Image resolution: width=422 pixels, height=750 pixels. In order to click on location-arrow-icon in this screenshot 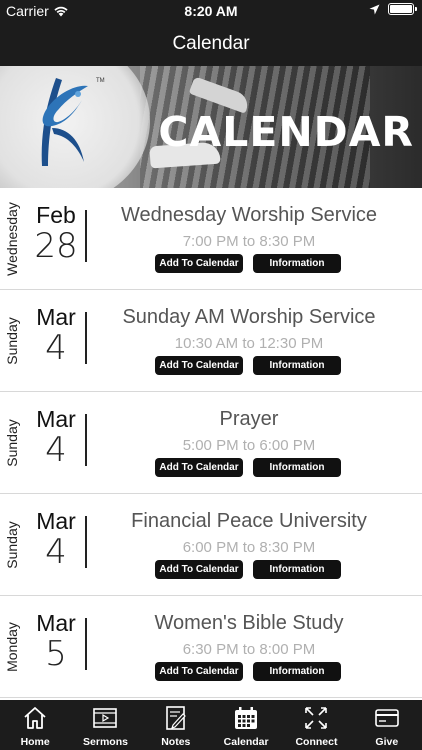, I will do `click(374, 9)`.